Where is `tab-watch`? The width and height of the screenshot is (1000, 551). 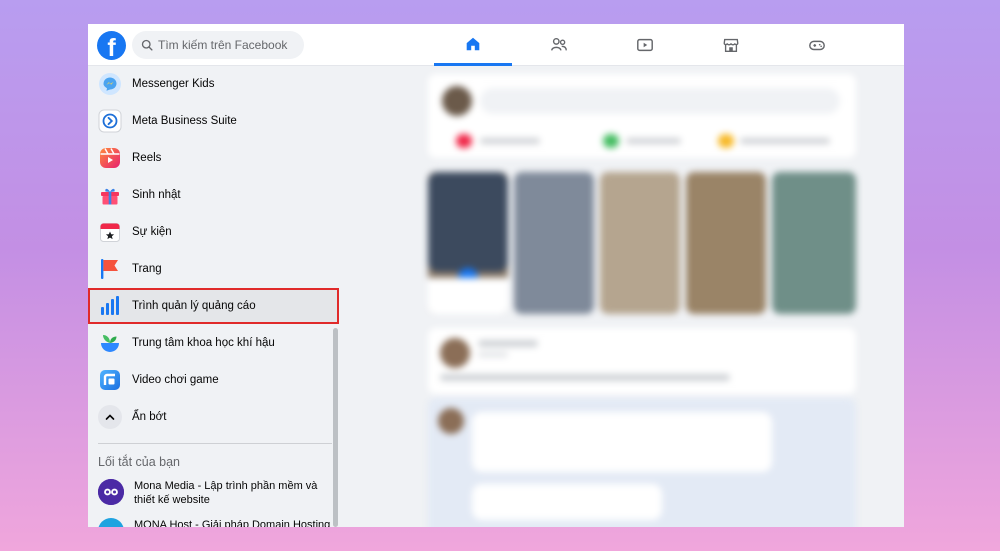
tab-watch is located at coordinates (645, 45).